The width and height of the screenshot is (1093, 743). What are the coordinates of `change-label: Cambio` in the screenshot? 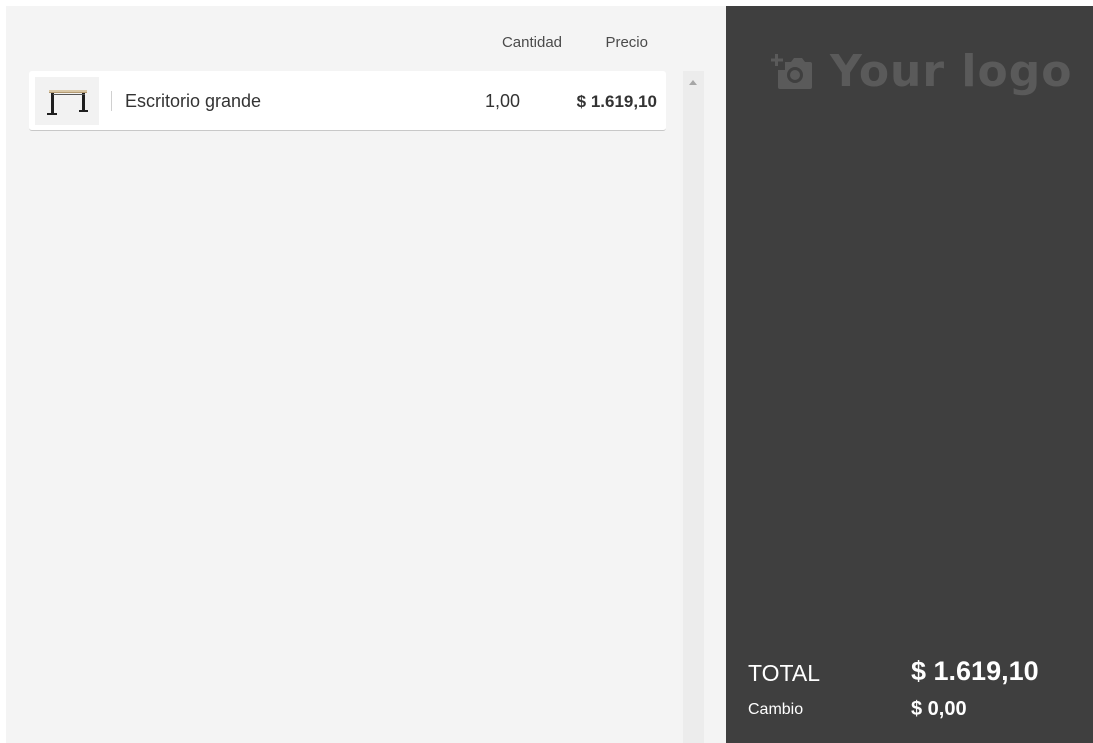 It's located at (776, 709).